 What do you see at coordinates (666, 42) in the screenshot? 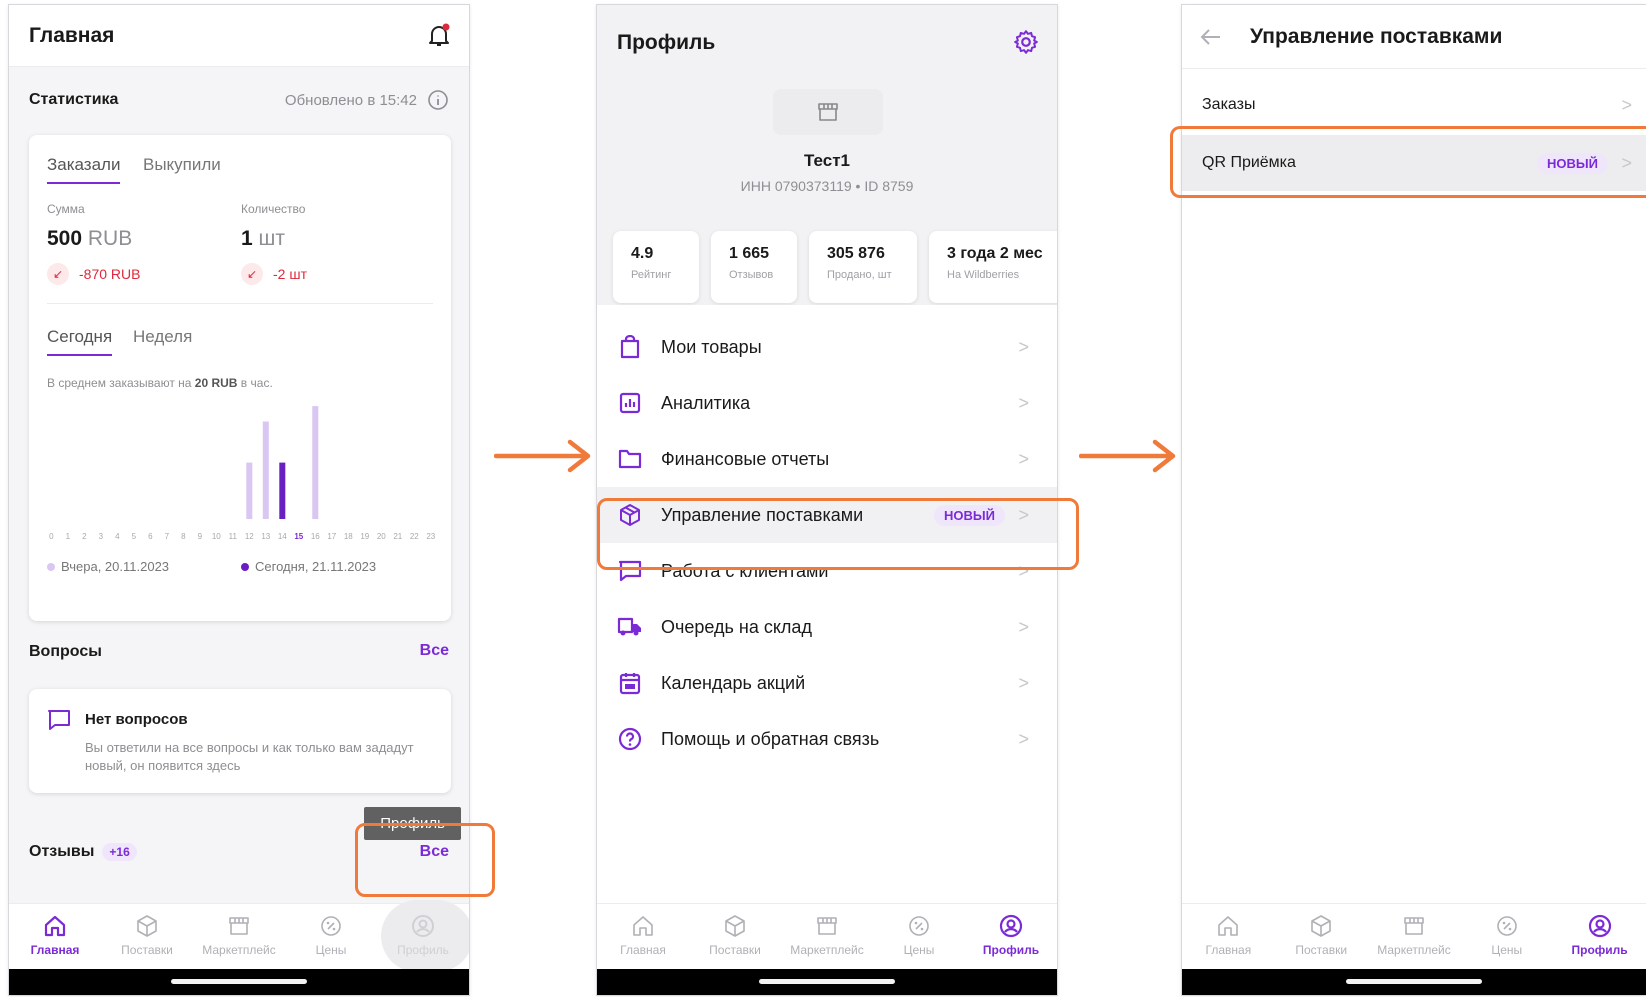
I see `page-title: Профиль` at bounding box center [666, 42].